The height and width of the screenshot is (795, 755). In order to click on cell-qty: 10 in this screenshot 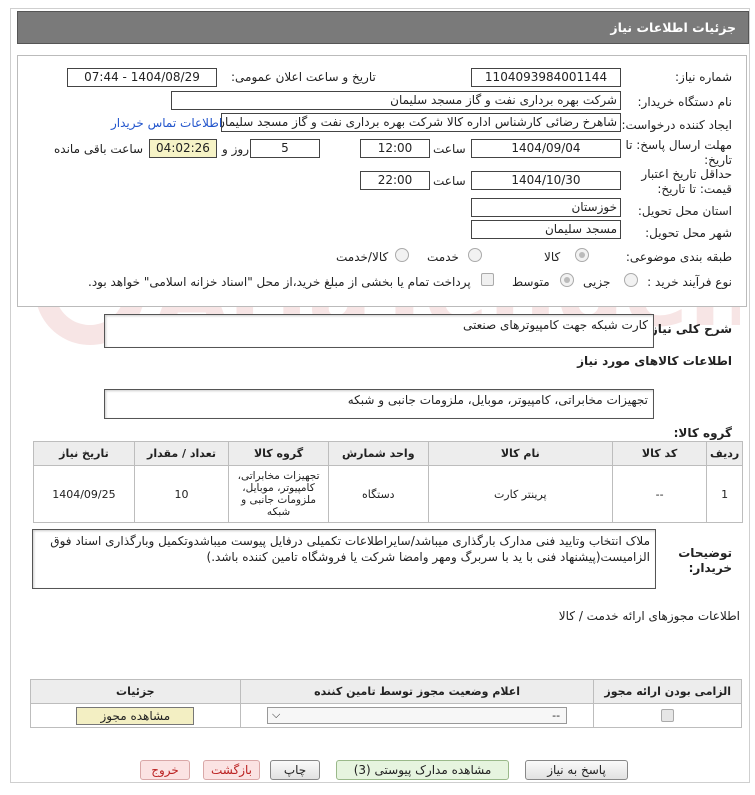, I will do `click(181, 494)`.